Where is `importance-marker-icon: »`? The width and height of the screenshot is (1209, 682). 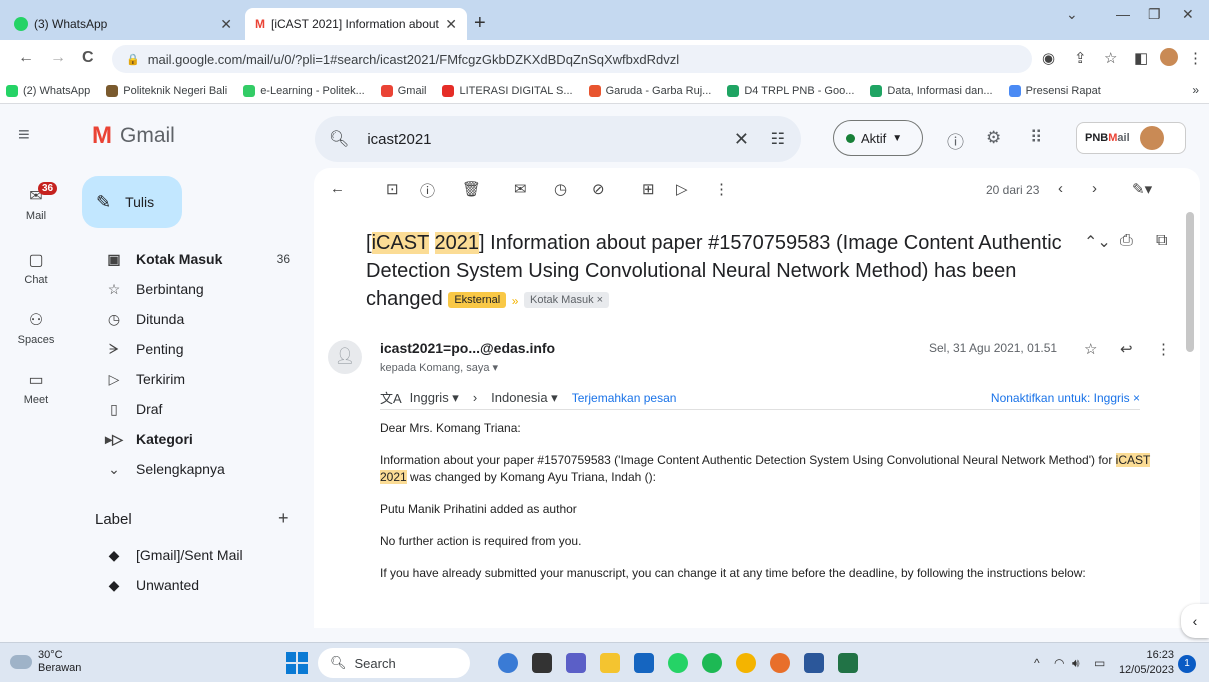 importance-marker-icon: » is located at coordinates (515, 301).